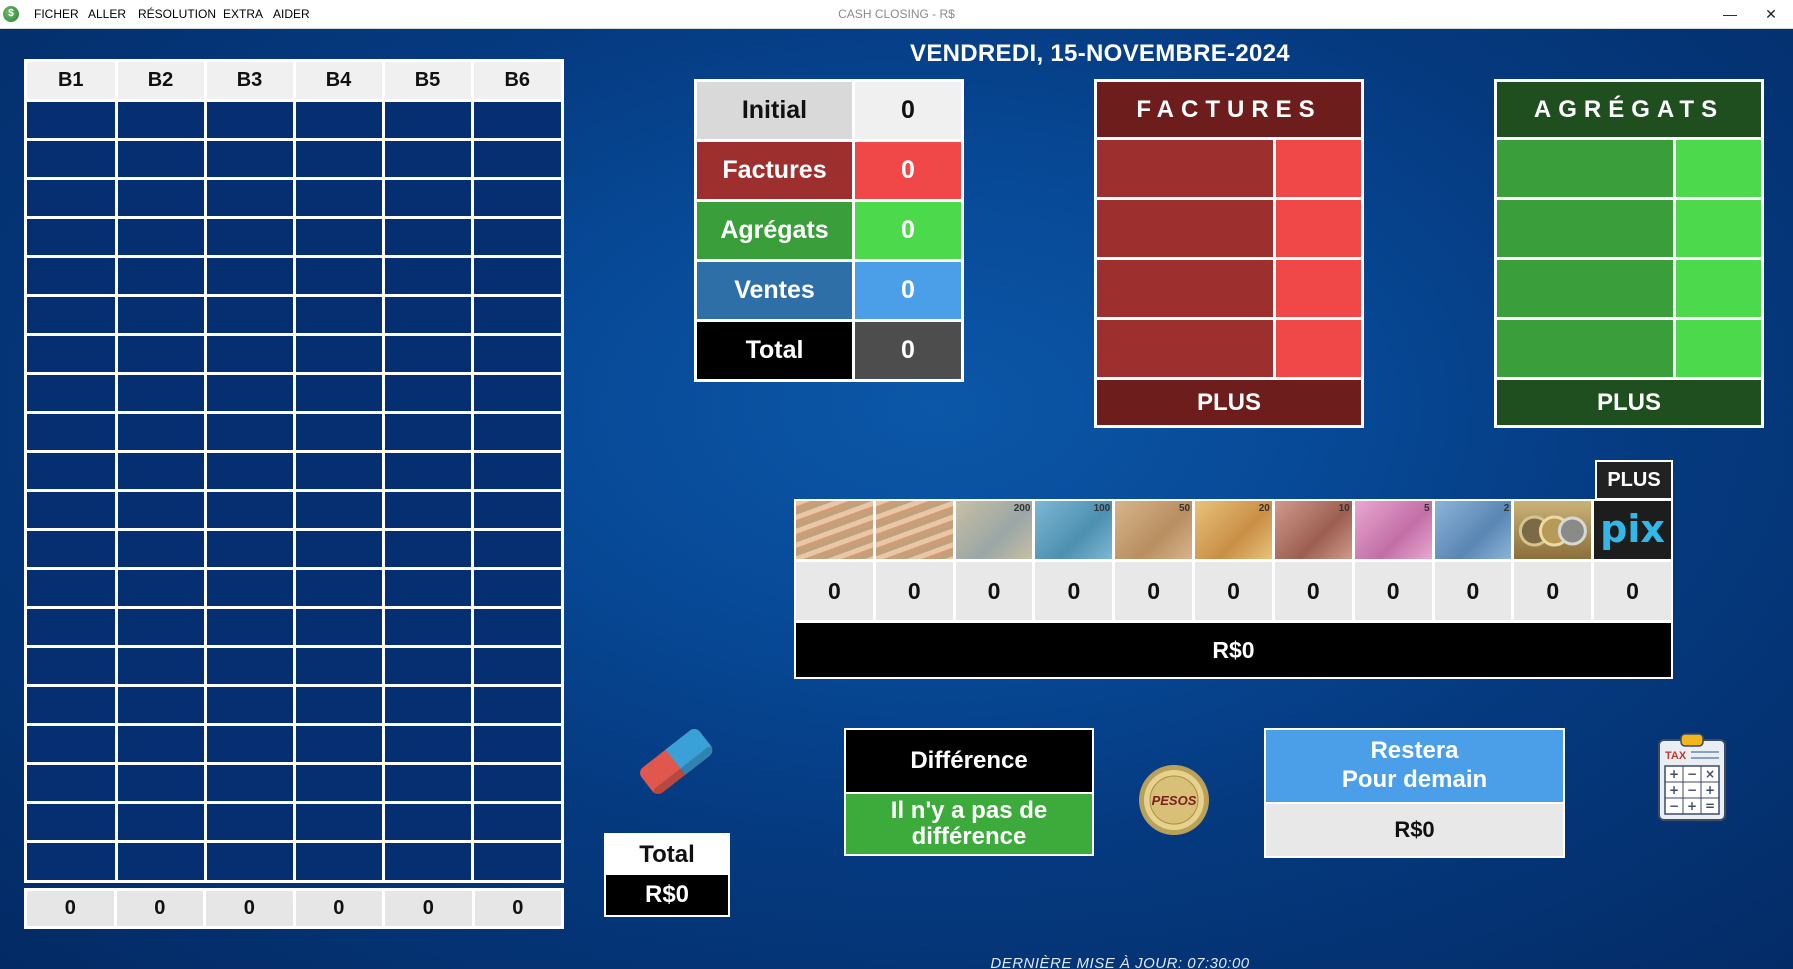  I want to click on agregats-plus-button: PLUS, so click(1629, 402).